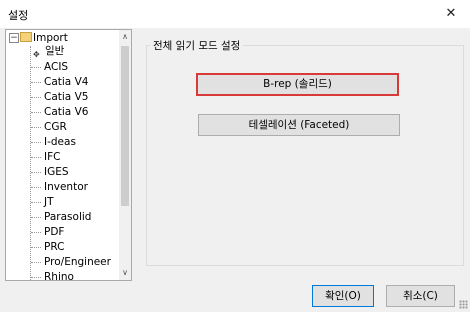  What do you see at coordinates (77, 262) in the screenshot?
I see `tree-item-label: Pro/Engineer` at bounding box center [77, 262].